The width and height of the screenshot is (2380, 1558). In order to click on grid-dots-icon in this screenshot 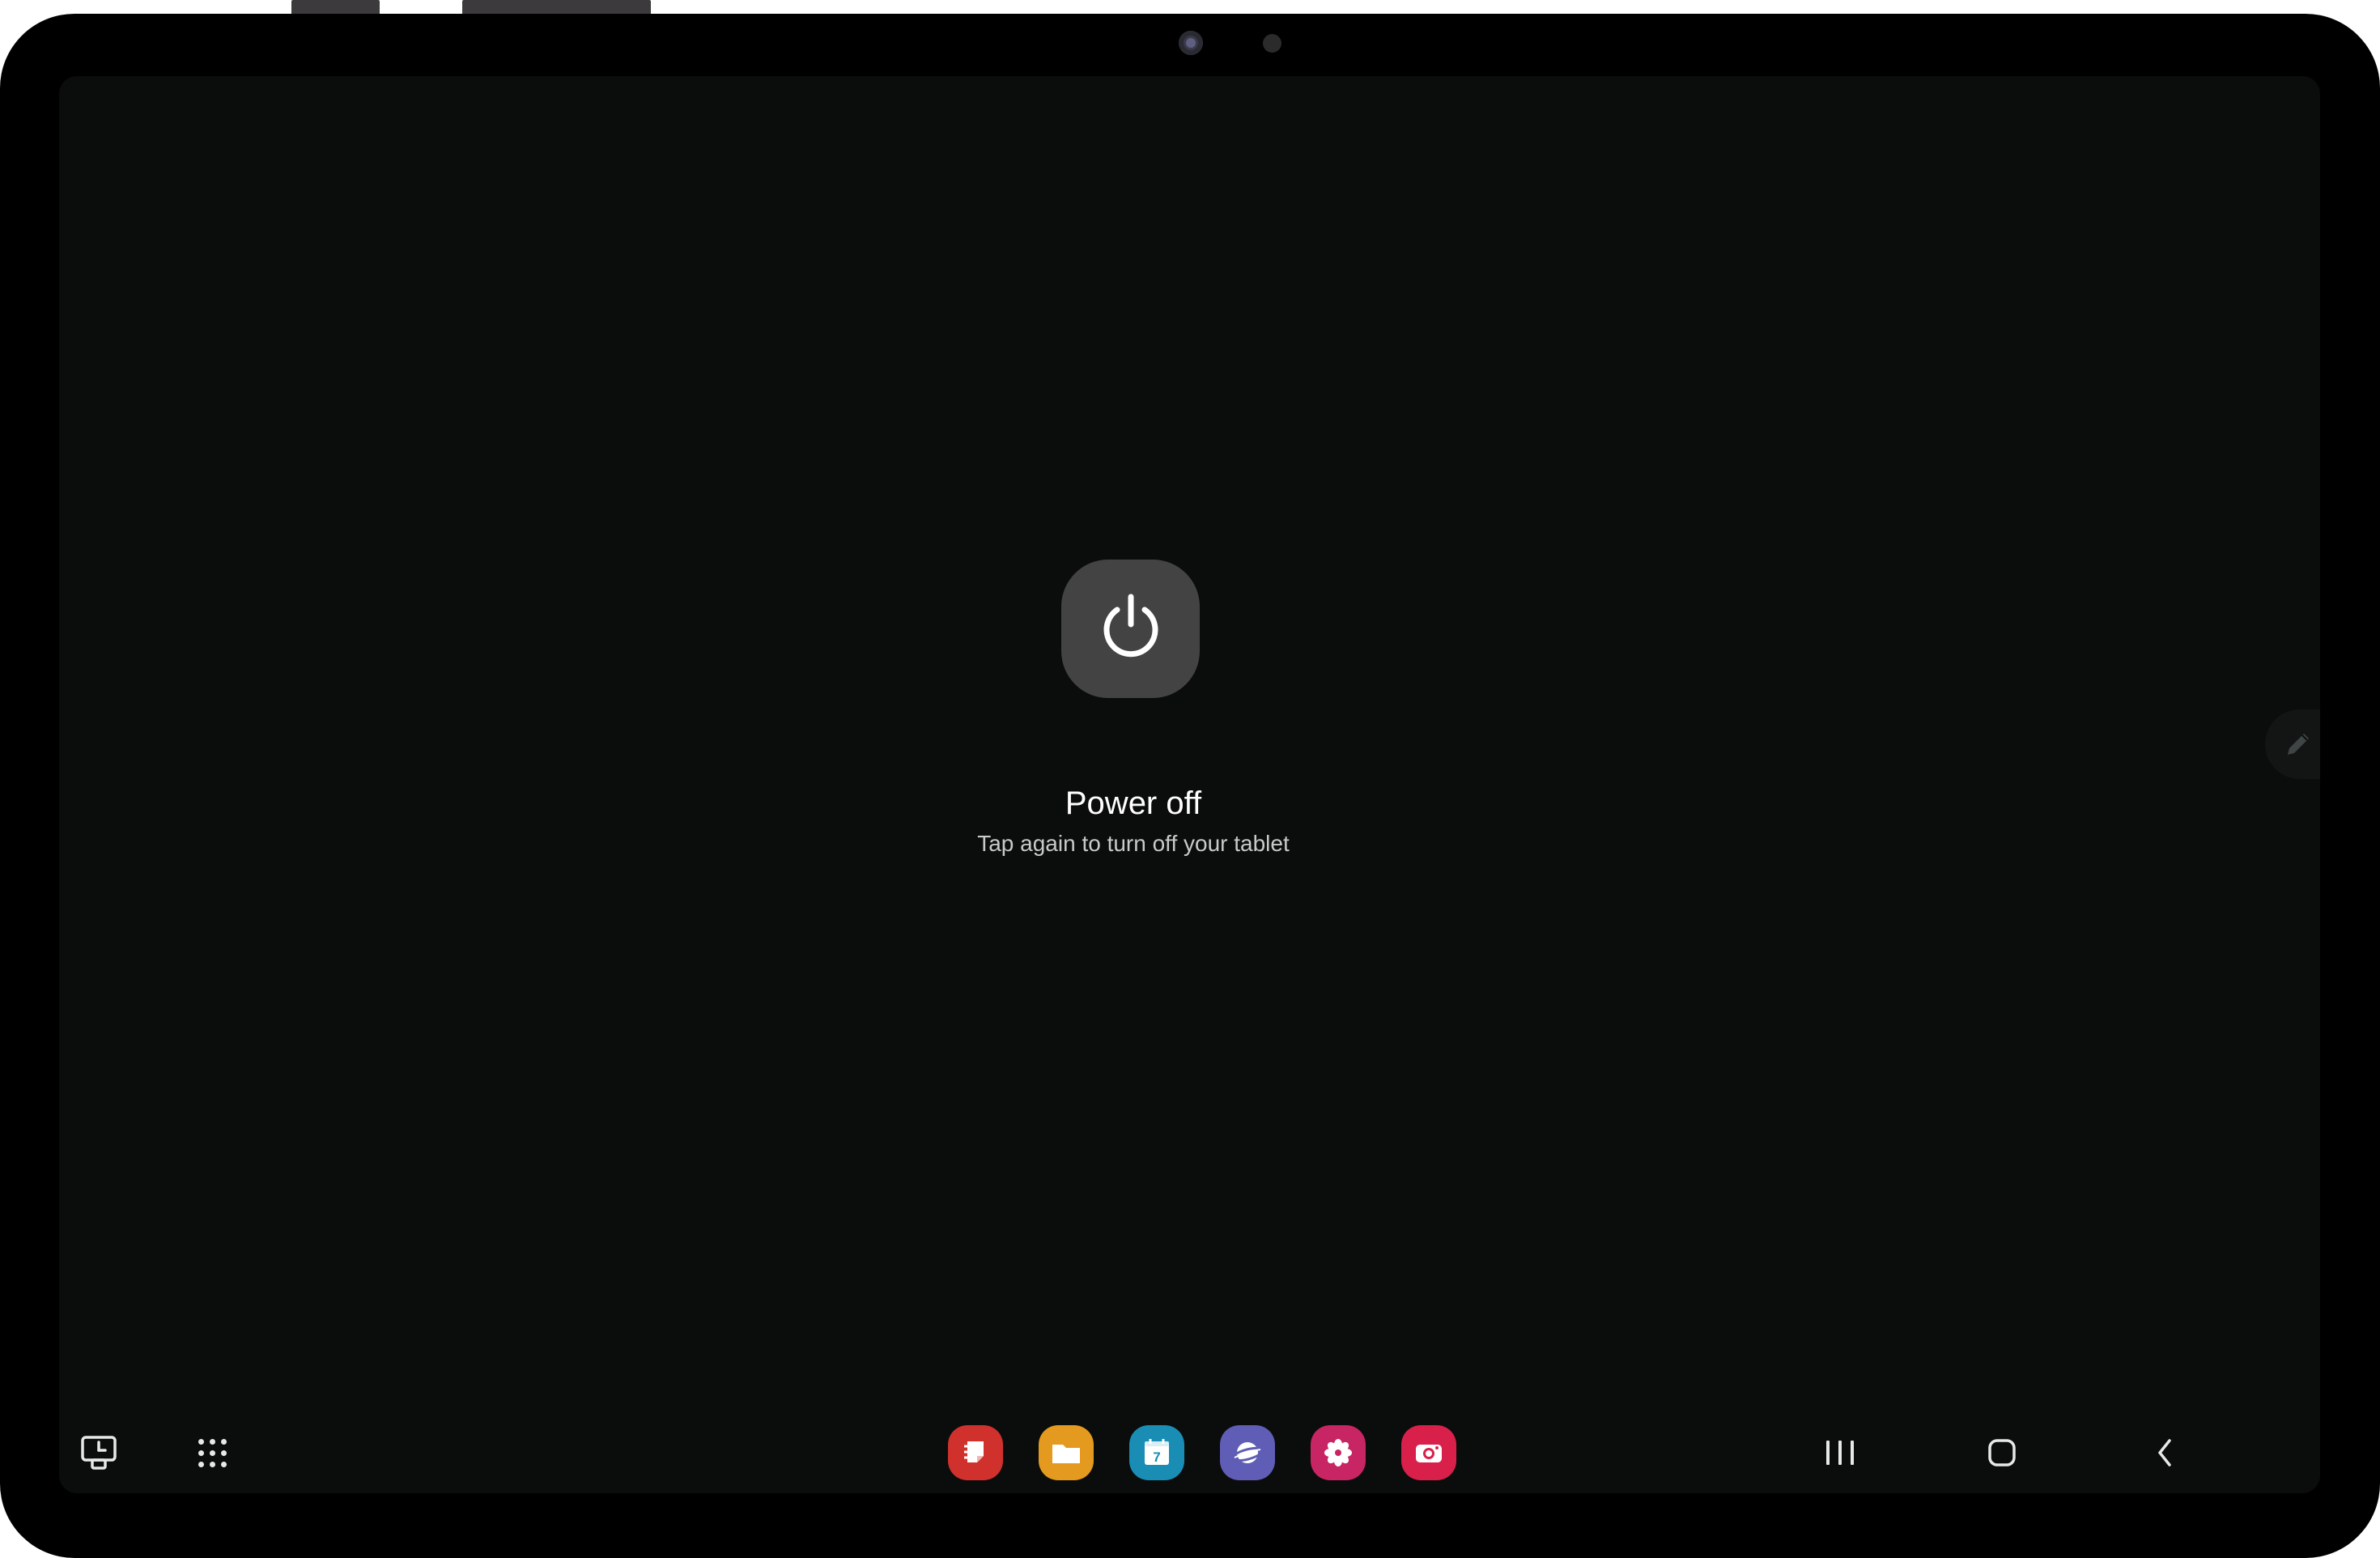, I will do `click(212, 1452)`.